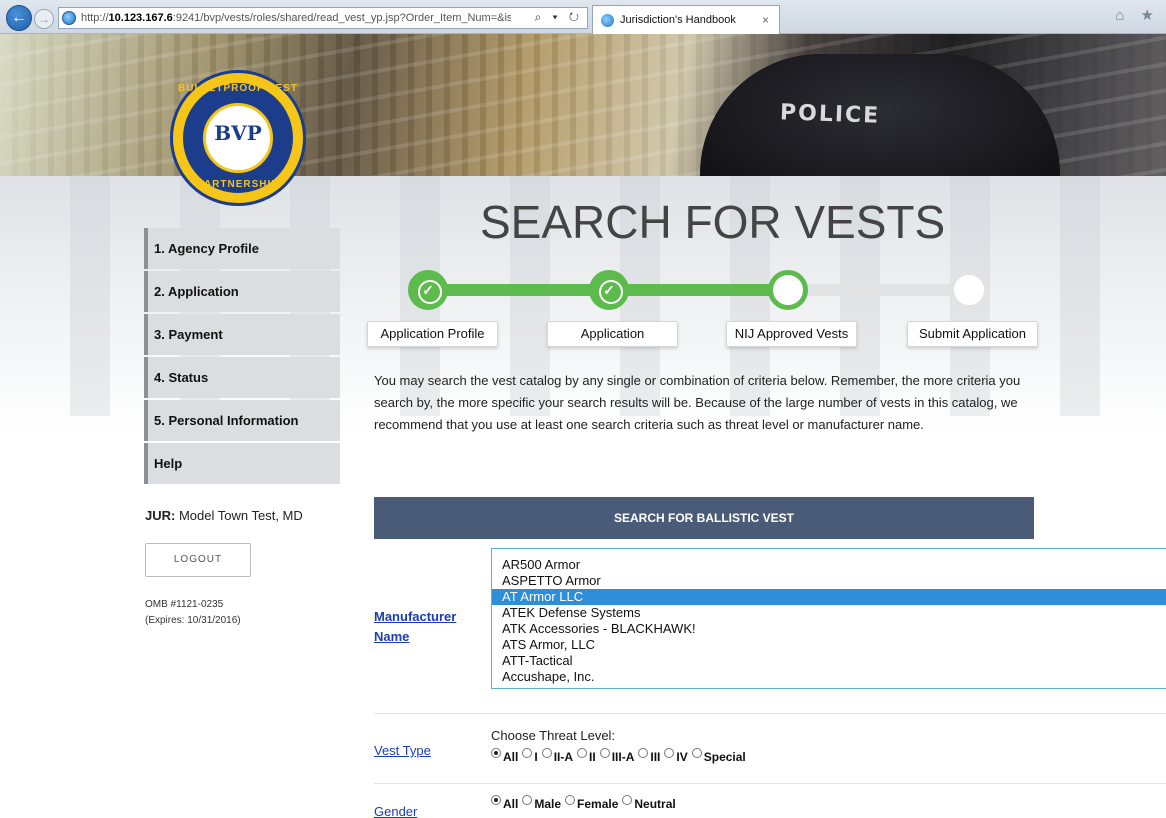 The width and height of the screenshot is (1166, 818). What do you see at coordinates (536, 757) in the screenshot?
I see `radio-label: I` at bounding box center [536, 757].